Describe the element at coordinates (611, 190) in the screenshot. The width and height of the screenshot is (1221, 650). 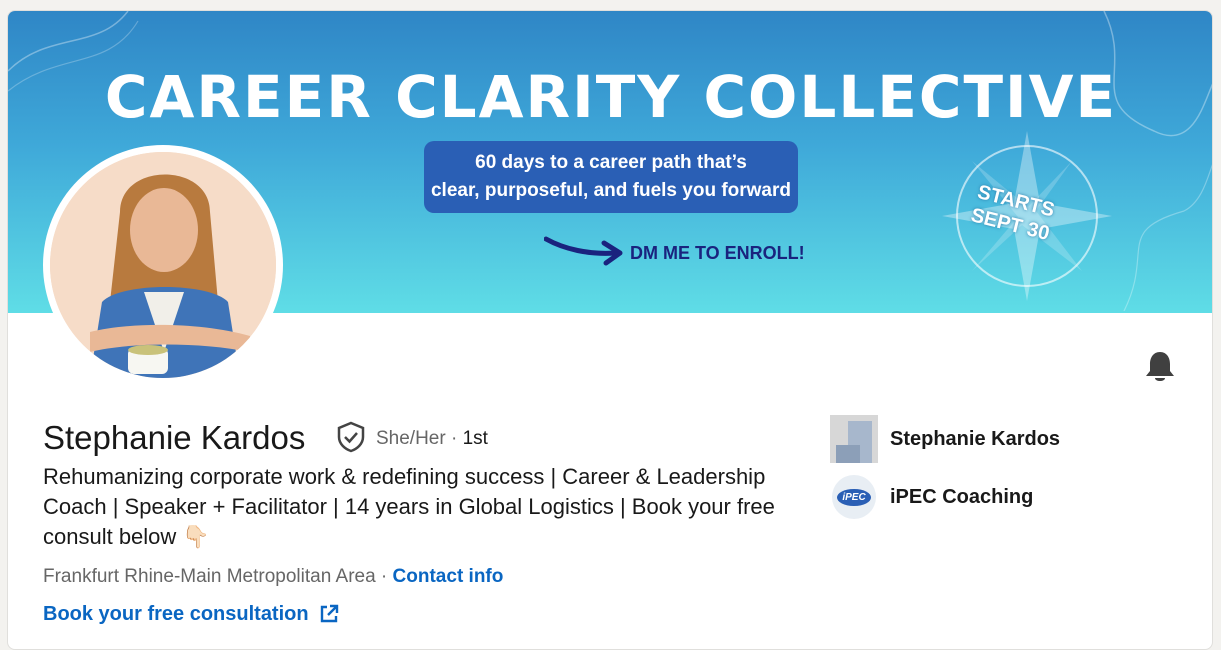
I see `promo-line-2: clear, purposeful, and fuels you forward` at that location.